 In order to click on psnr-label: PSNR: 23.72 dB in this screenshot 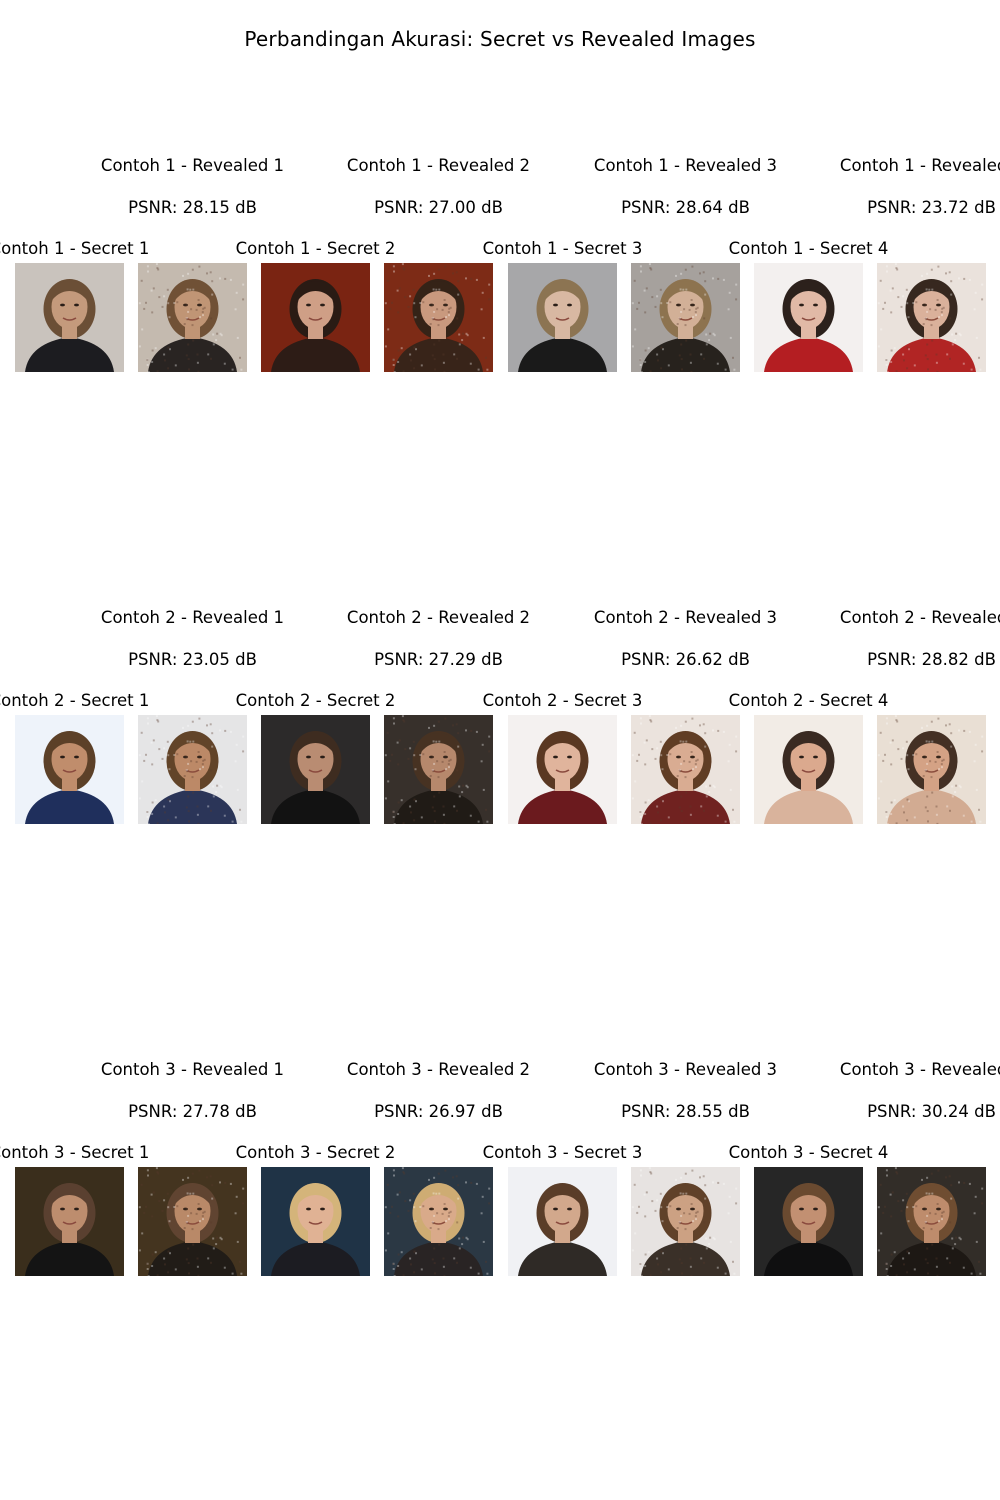, I will do `click(931, 207)`.